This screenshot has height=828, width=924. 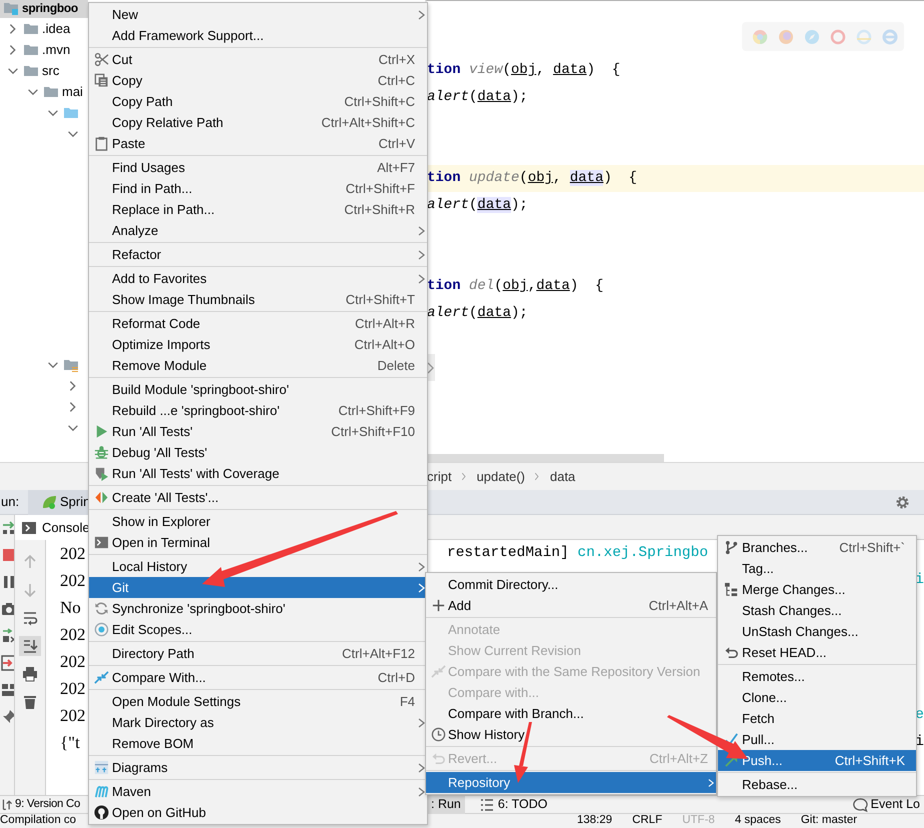 What do you see at coordinates (44, 9) in the screenshot?
I see `tree-item: springboo` at bounding box center [44, 9].